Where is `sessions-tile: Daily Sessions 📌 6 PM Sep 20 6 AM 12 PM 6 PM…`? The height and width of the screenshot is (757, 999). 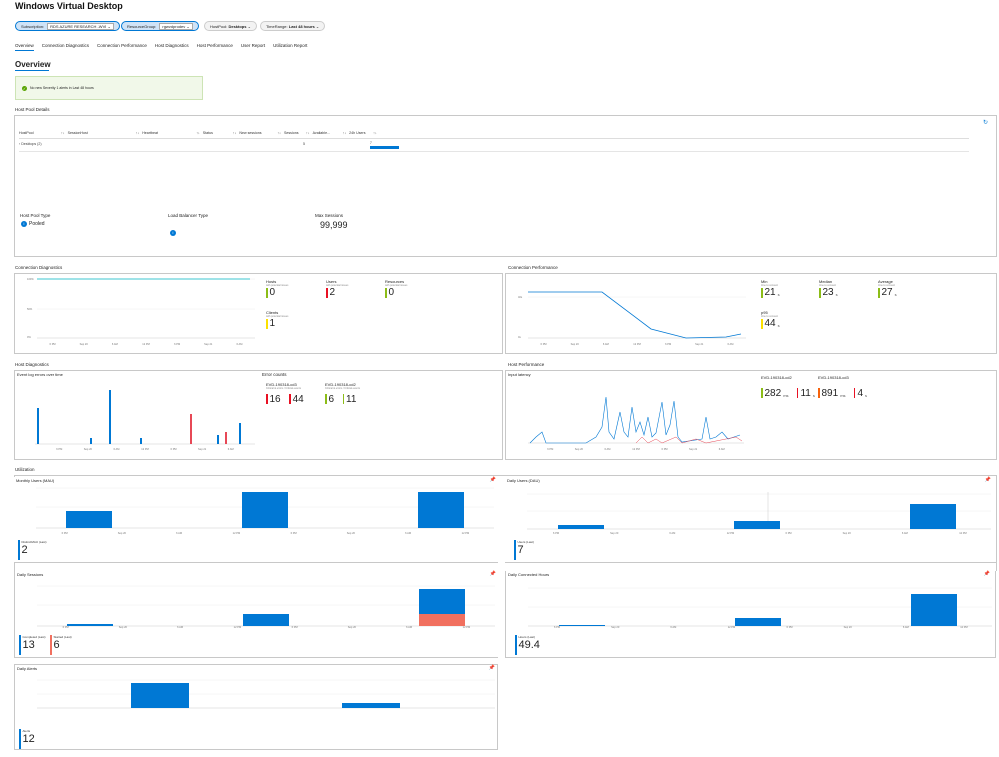 sessions-tile: Daily Sessions 📌 6 PM Sep 20 6 AM 12 PM 6 PM… is located at coordinates (256, 614).